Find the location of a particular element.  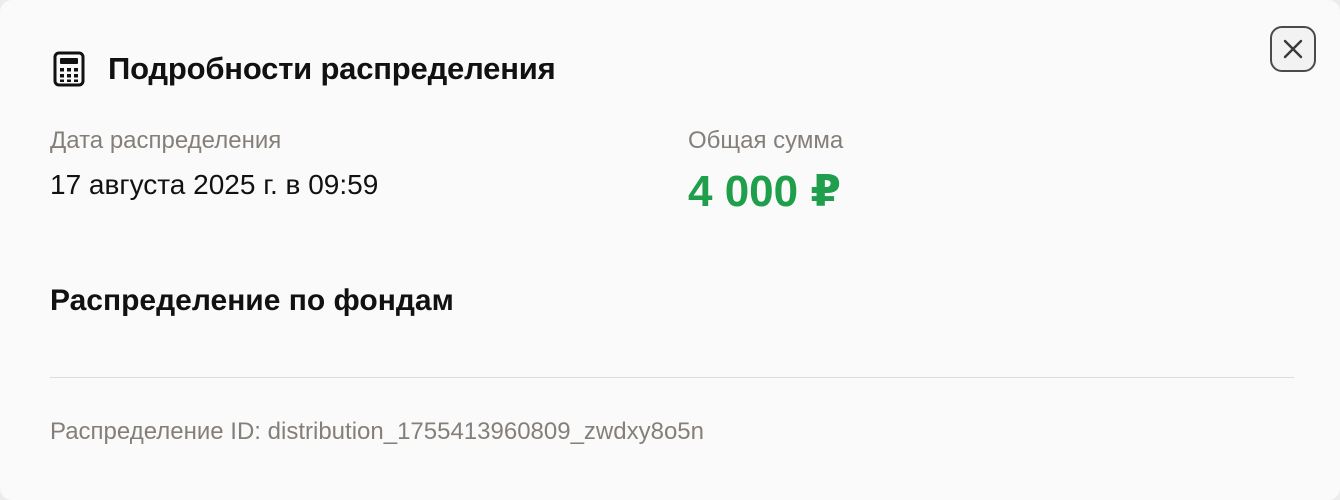

close-button is located at coordinates (1293, 49).